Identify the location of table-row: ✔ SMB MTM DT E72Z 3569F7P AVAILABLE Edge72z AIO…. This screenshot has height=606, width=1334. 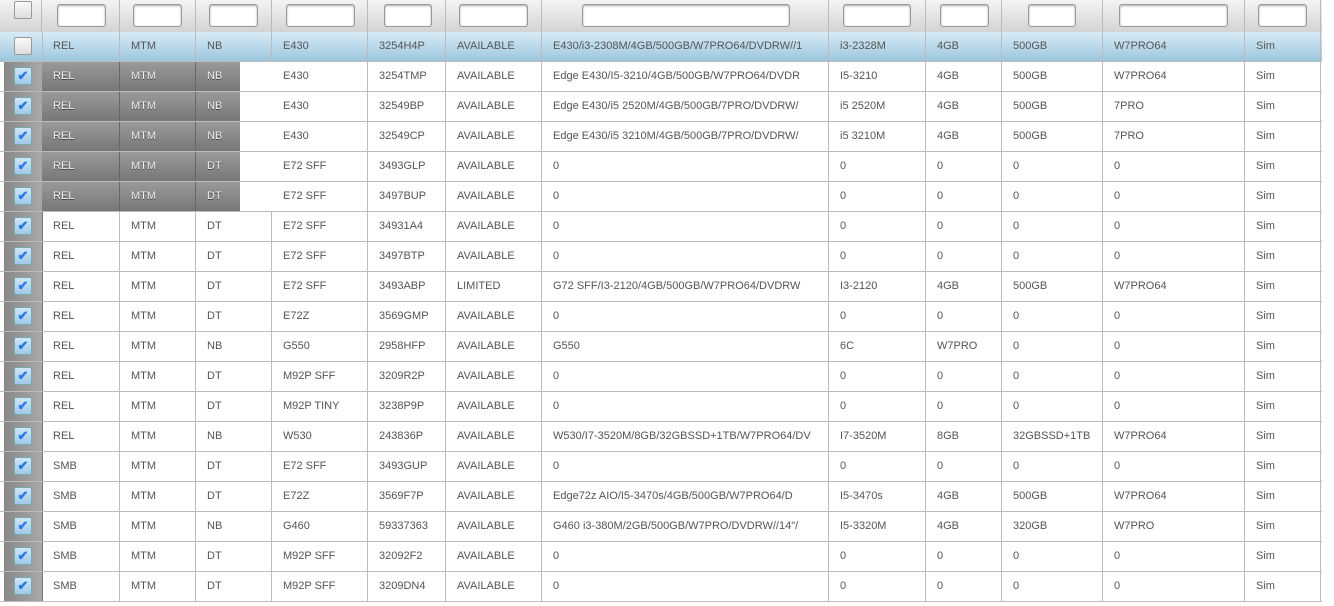
(661, 497).